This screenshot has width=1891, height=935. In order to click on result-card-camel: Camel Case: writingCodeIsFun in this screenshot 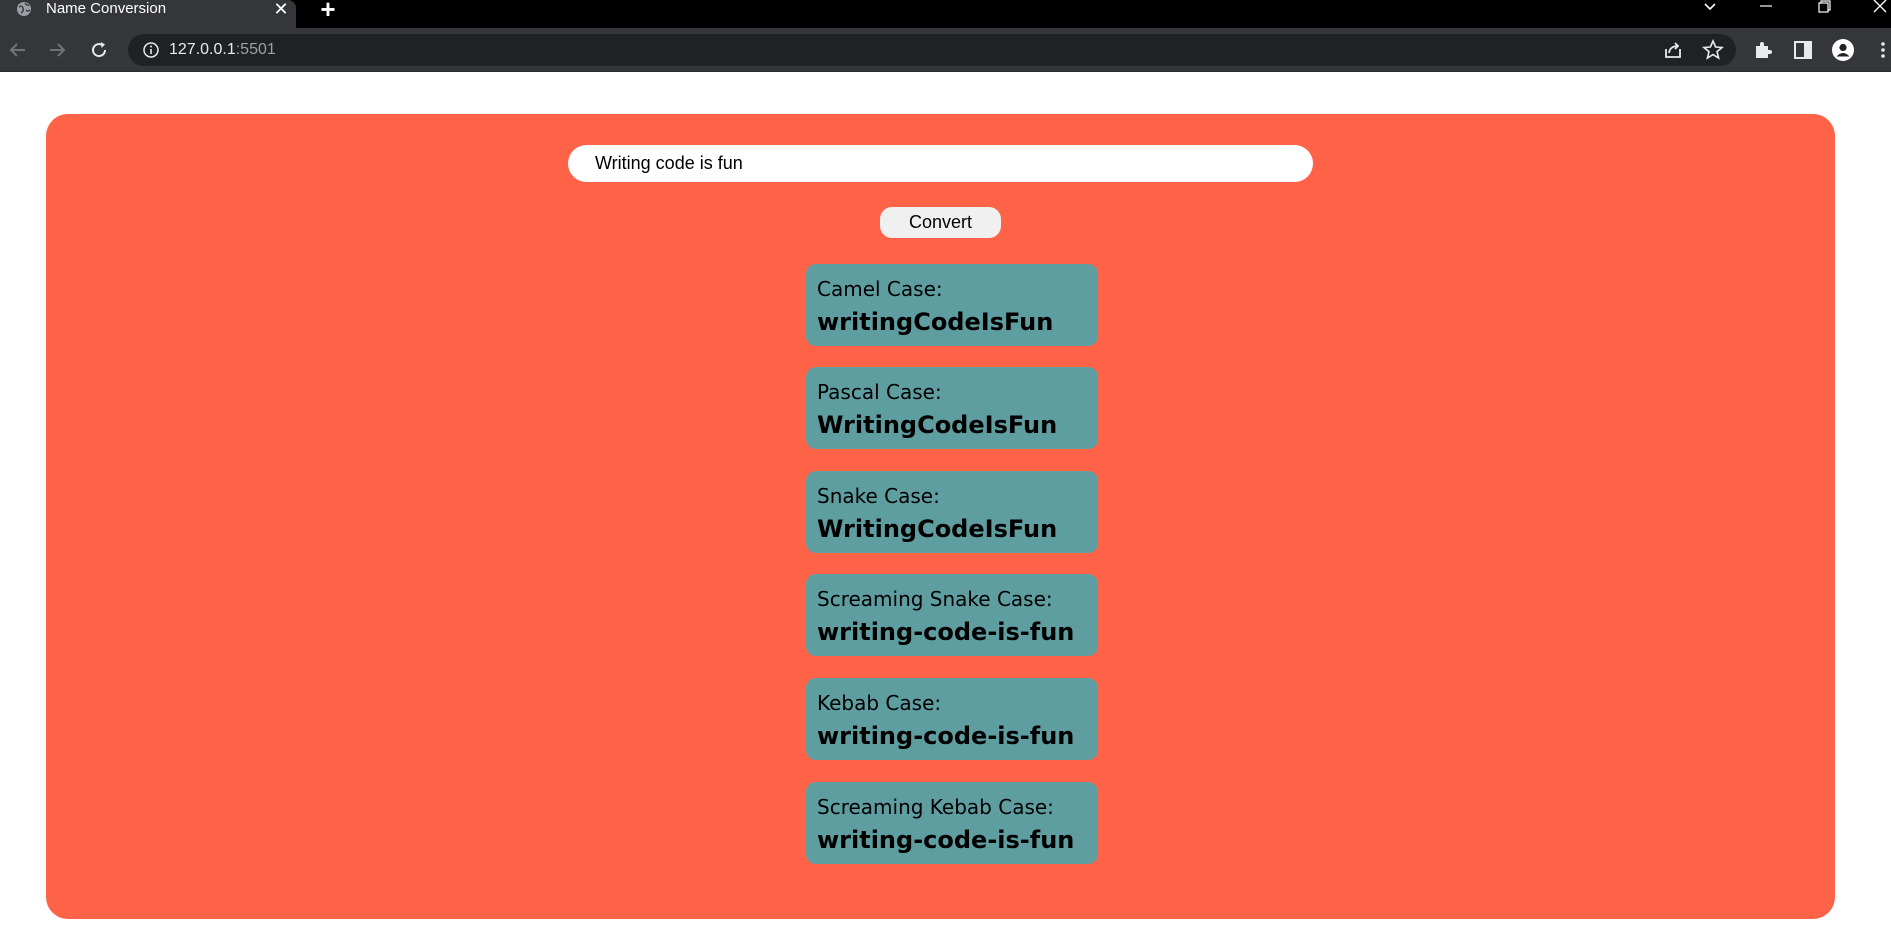, I will do `click(952, 305)`.